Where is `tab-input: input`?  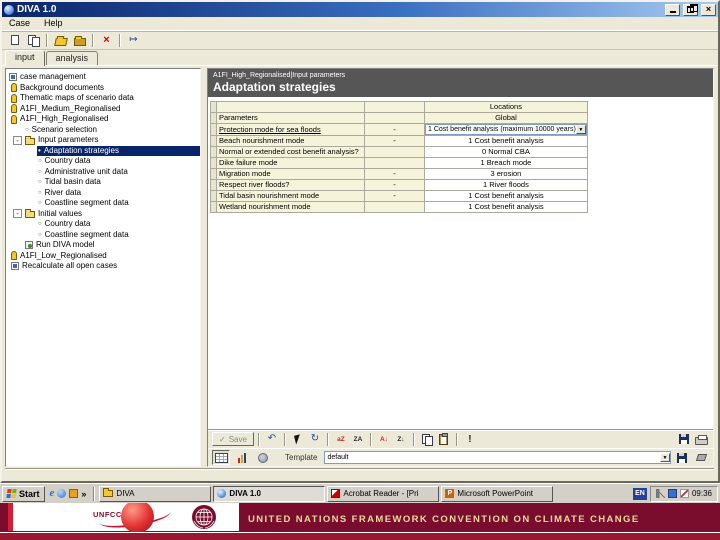
tab-input: input is located at coordinates (25, 58).